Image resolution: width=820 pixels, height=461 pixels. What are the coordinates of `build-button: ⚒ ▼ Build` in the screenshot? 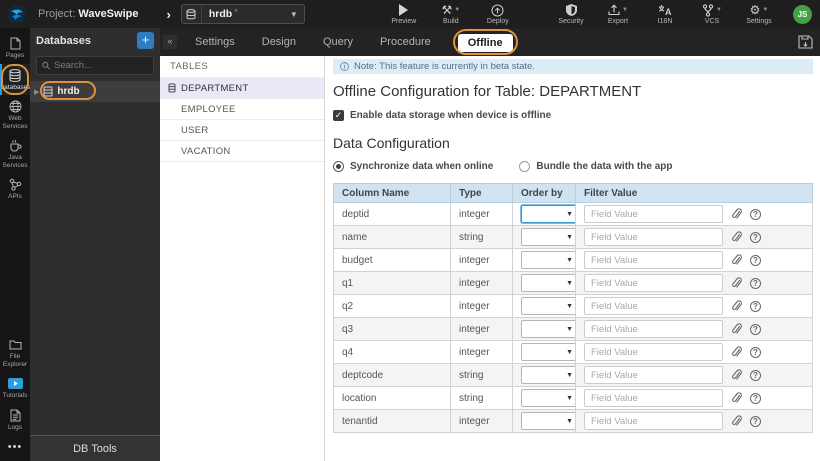 It's located at (451, 14).